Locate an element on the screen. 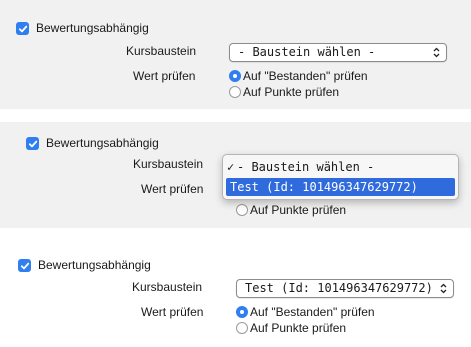  dropdown-option-label: Test (Id: 101496347629772) is located at coordinates (324, 187).